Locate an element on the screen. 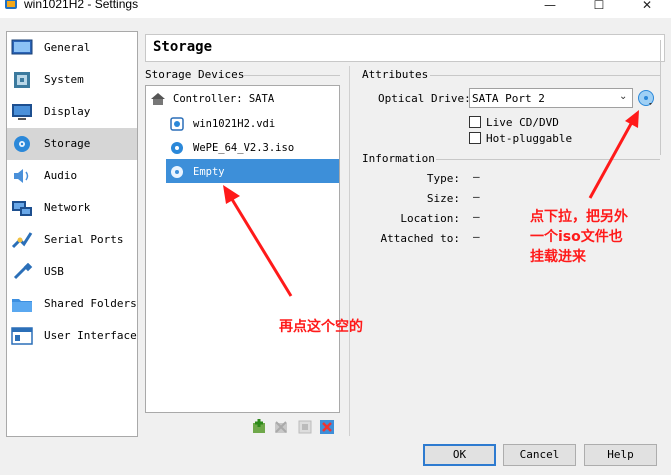 This screenshot has height=475, width=671. info-type-label: Type: is located at coordinates (443, 178).